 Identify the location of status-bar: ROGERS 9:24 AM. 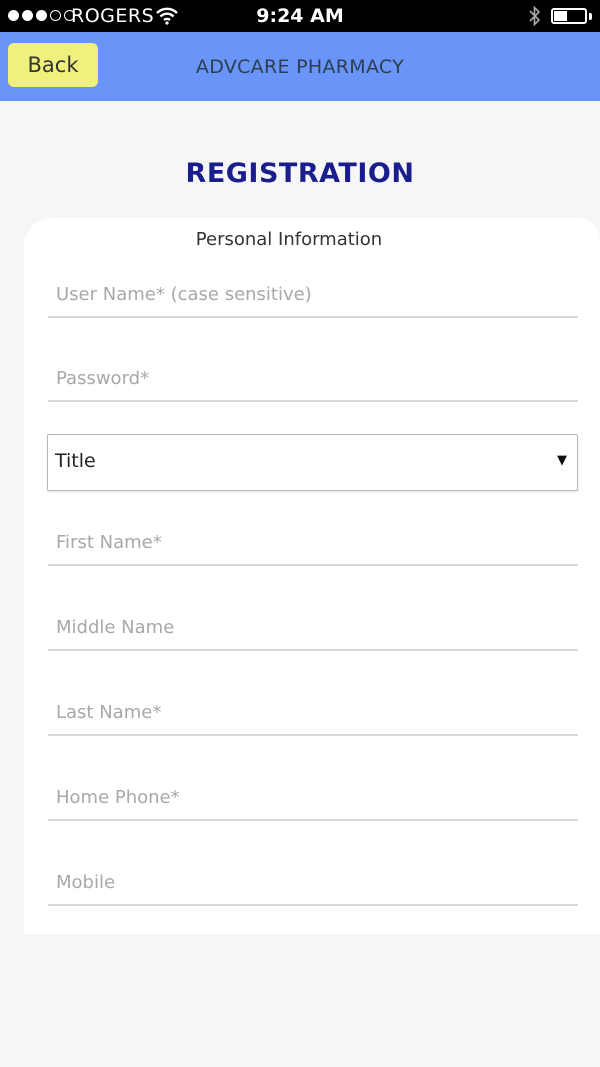
(300, 16).